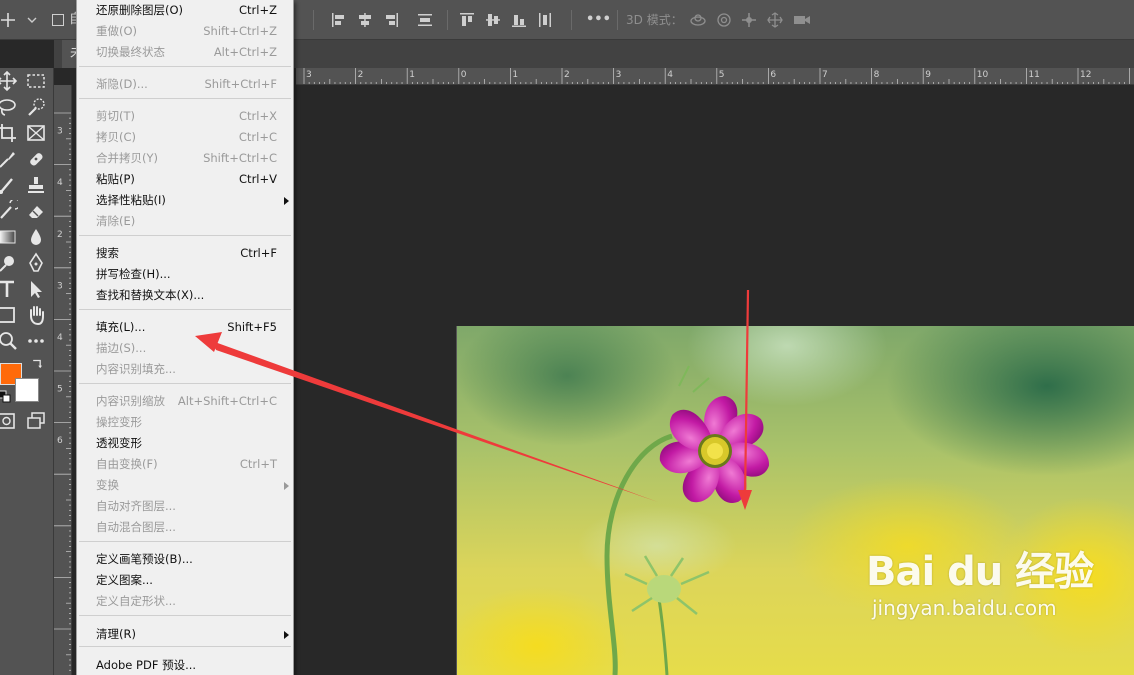 This screenshot has width=1134, height=675. What do you see at coordinates (425, 20) in the screenshot?
I see `distribute-icon` at bounding box center [425, 20].